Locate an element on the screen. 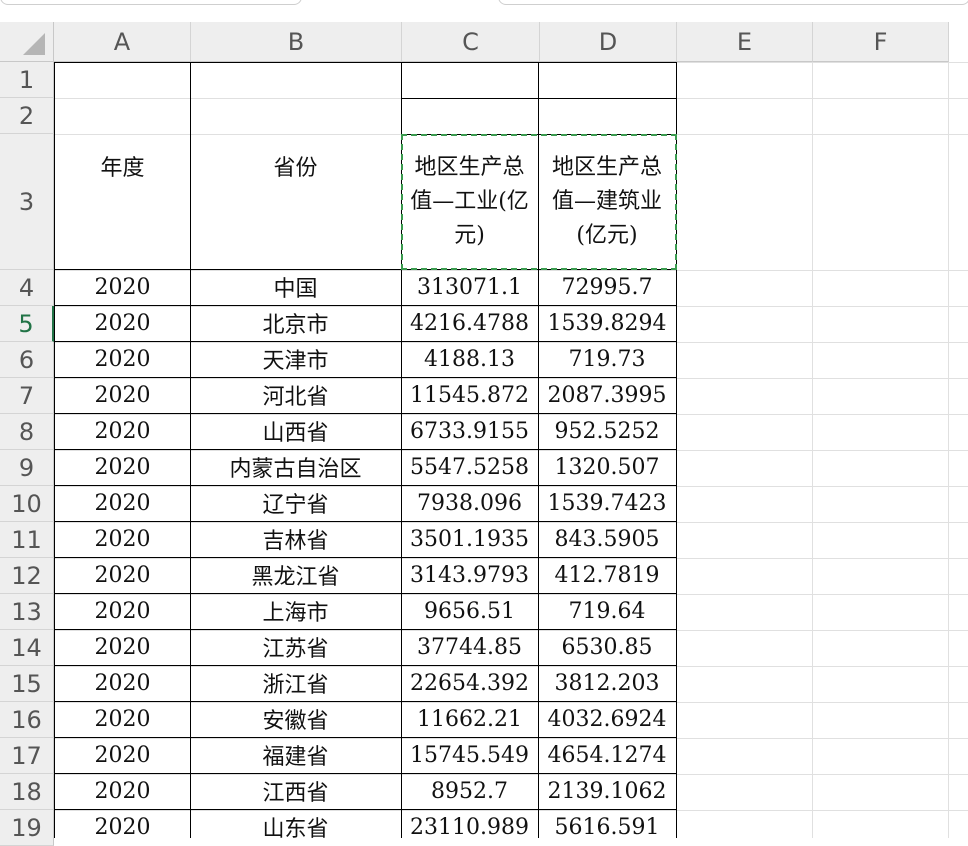  table-cell-B17: 福建省 is located at coordinates (296, 755).